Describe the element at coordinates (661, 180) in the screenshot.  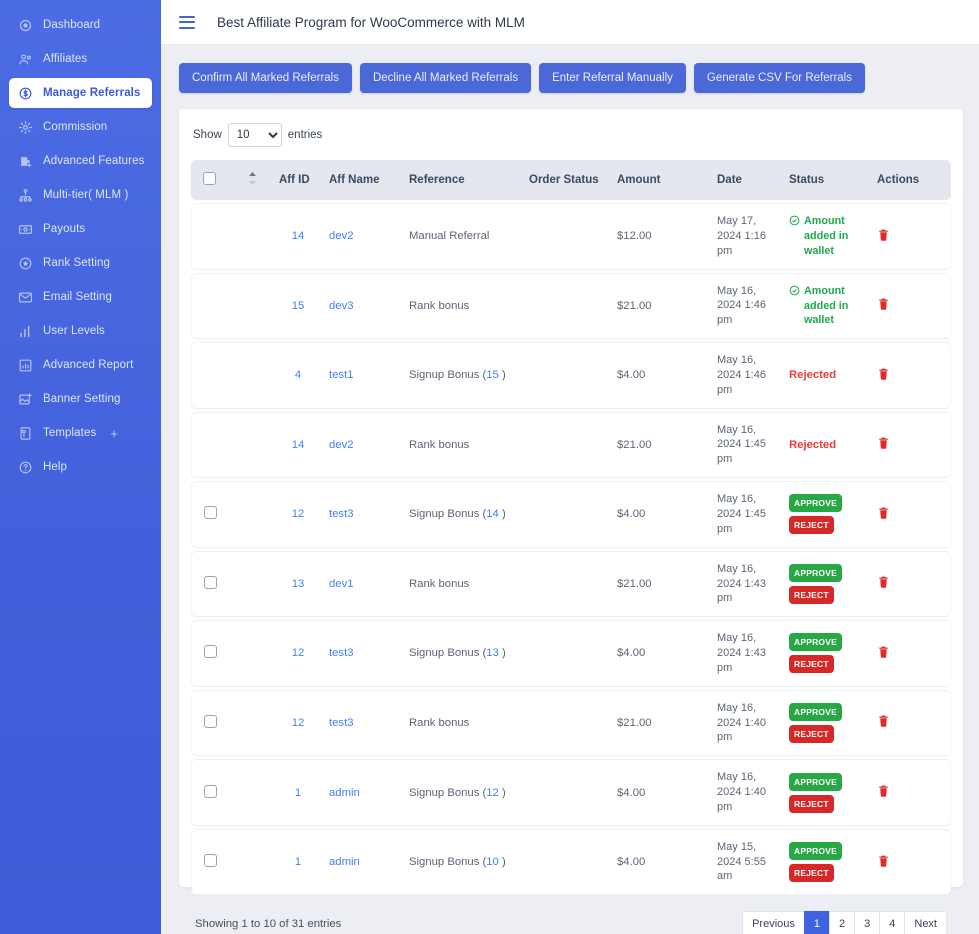
I see `column-header-amount: Amount` at that location.